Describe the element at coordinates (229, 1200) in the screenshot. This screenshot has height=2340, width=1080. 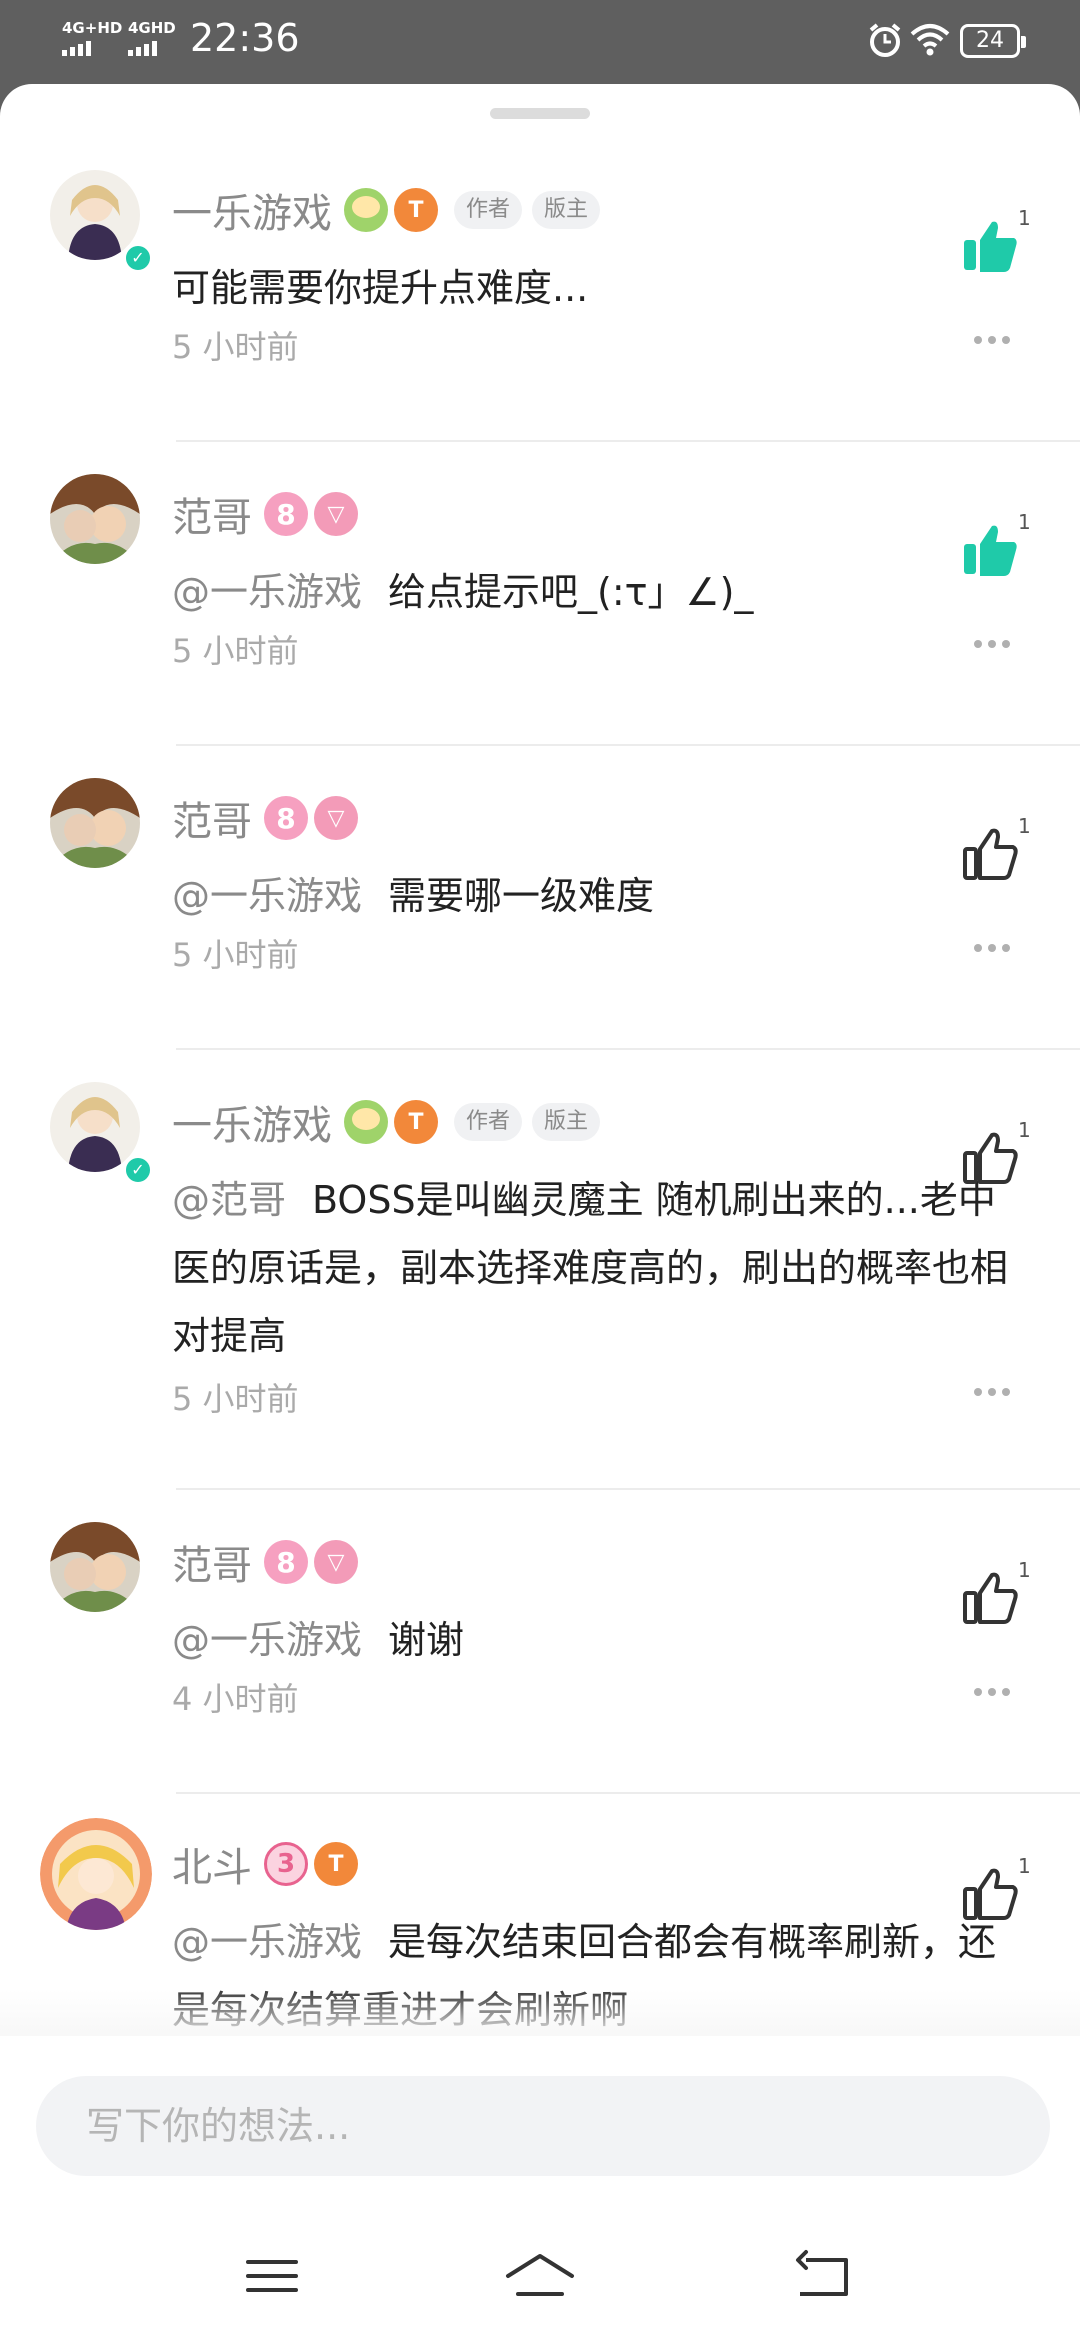
I see `mention: @范哥` at that location.